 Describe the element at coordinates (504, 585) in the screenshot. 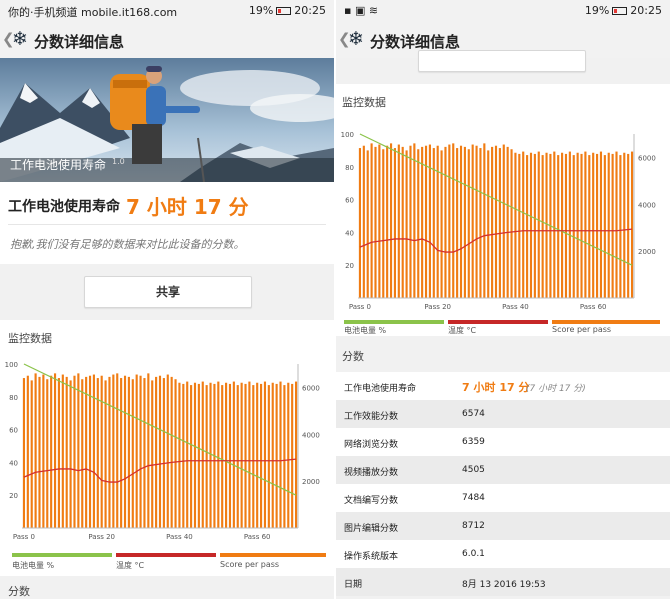

I see `score-value: 8月 13 2016 19:53` at that location.